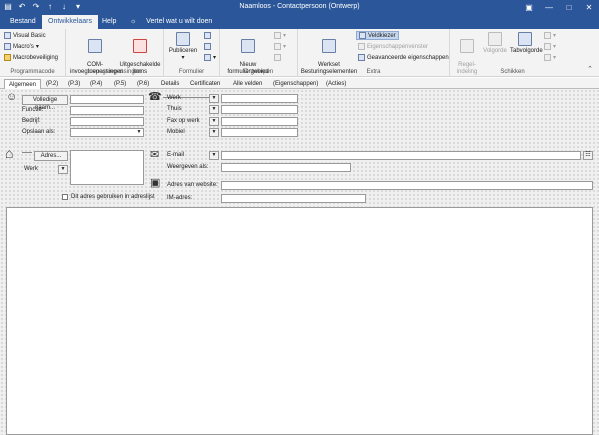 The height and width of the screenshot is (435, 599). What do you see at coordinates (401, 155) in the screenshot?
I see `email-field` at bounding box center [401, 155].